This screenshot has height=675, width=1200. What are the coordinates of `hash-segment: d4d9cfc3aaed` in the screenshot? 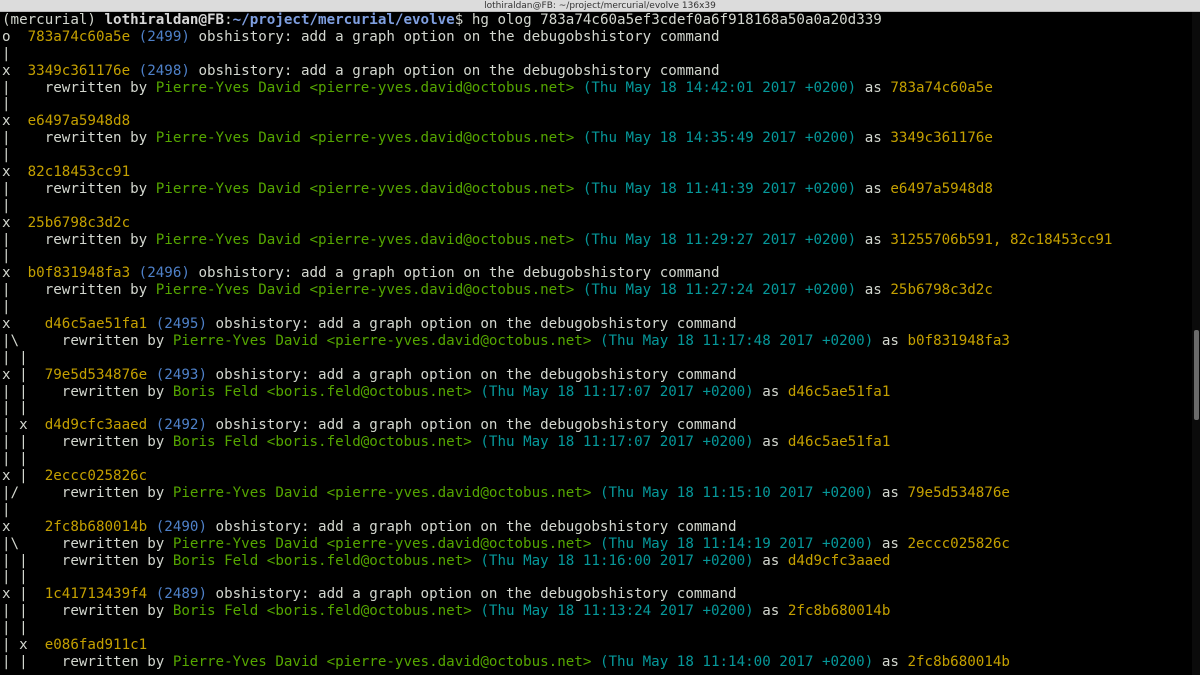 It's located at (839, 560).